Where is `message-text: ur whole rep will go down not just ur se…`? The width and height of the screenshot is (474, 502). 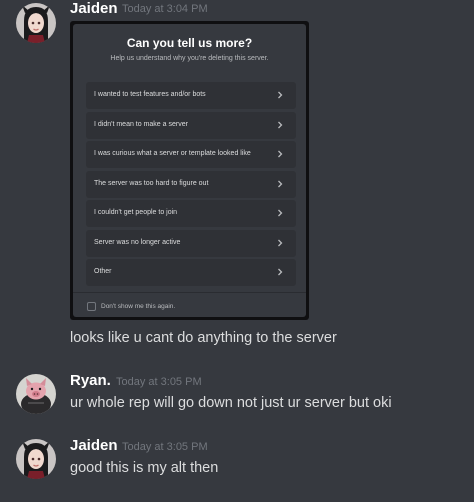 message-text: ur whole rep will go down not just ur se… is located at coordinates (231, 403).